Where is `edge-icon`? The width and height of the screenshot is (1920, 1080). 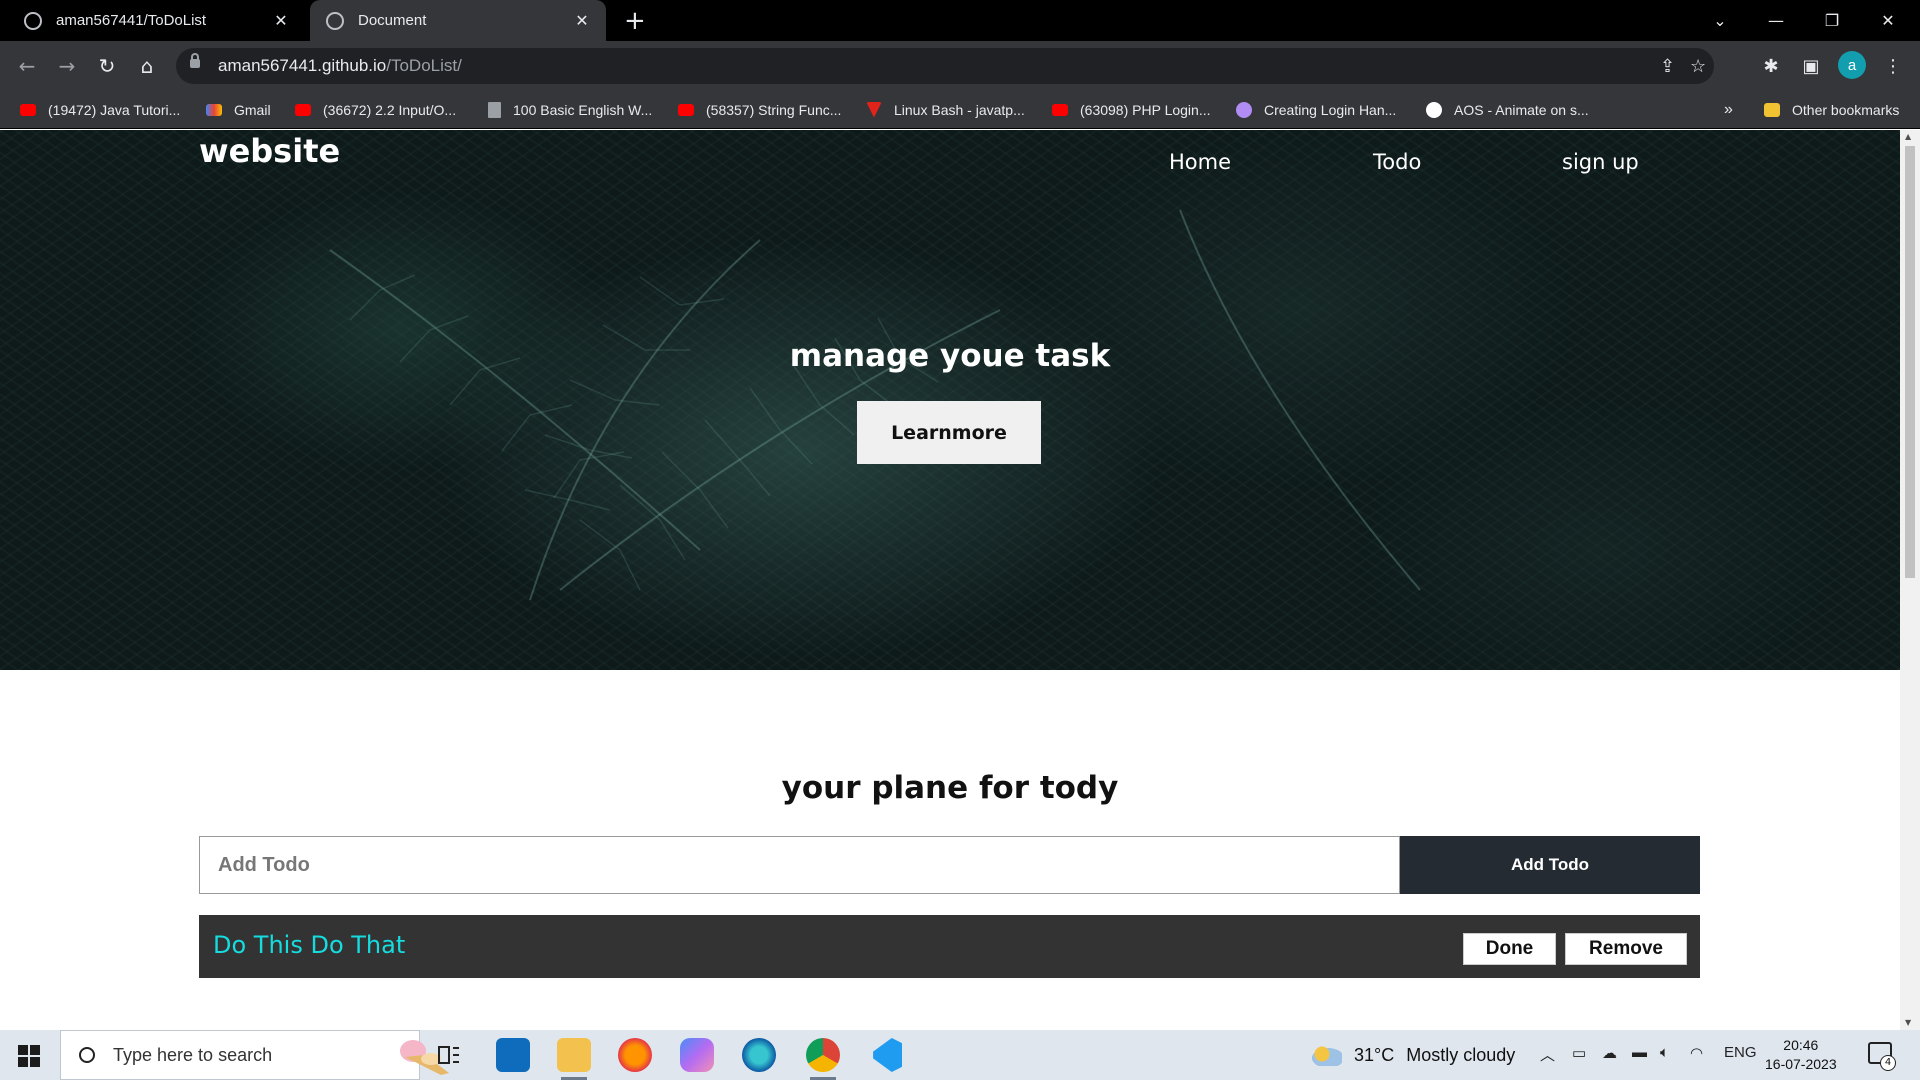 edge-icon is located at coordinates (759, 1055).